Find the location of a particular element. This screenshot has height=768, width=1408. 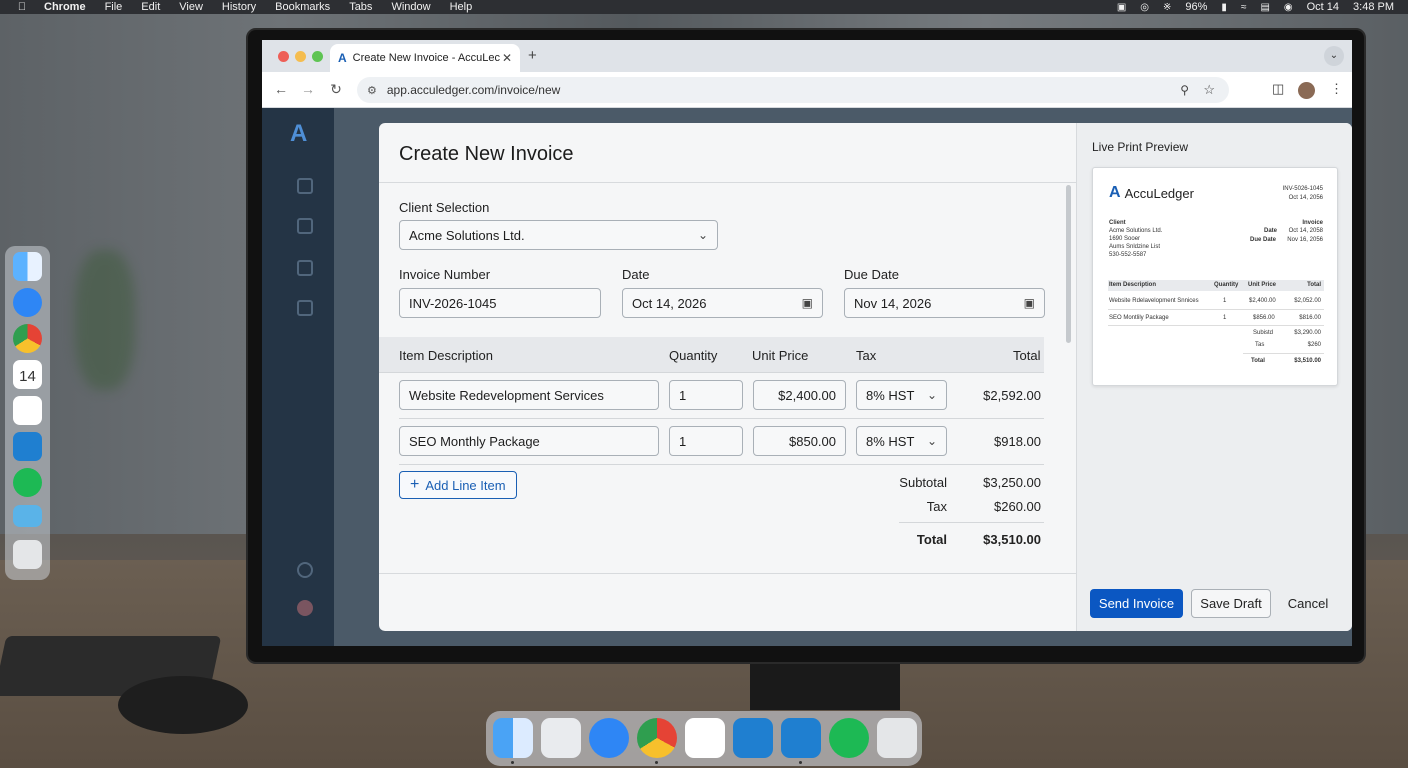

unit-price-input: $2,400.00 is located at coordinates (799, 395).